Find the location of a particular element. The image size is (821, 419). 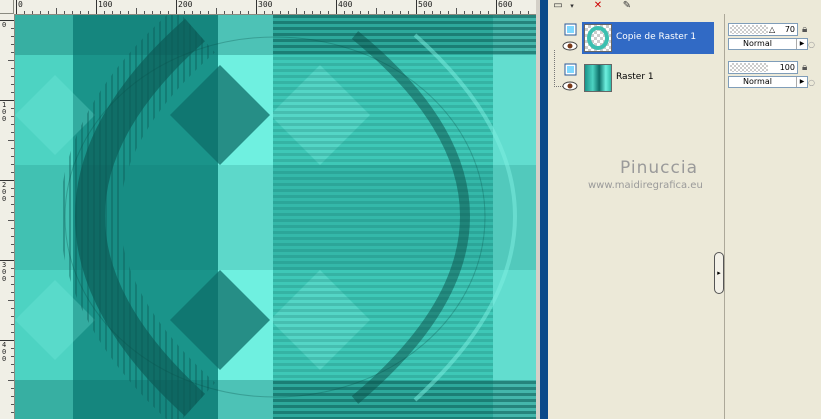

layer-name-area: Raster 1 is located at coordinates (648, 78).